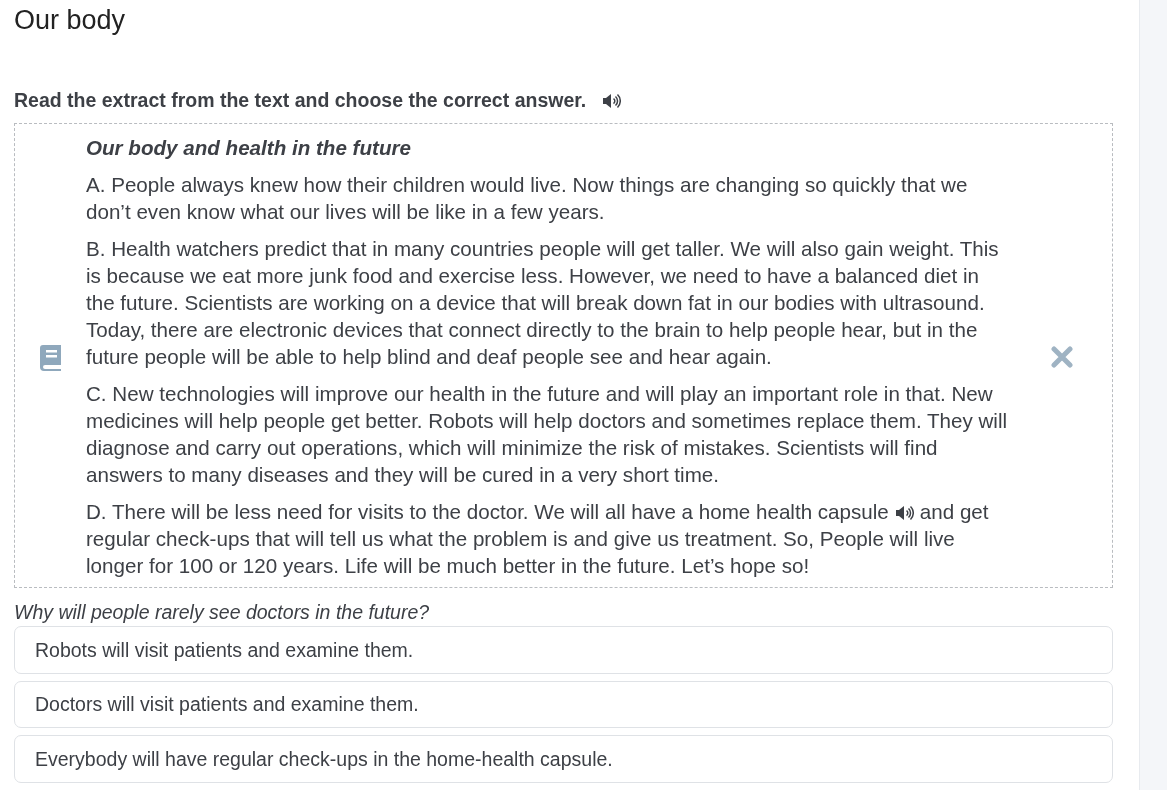 The image size is (1167, 790). I want to click on passage-text: D. There will be less need for visits to the doctor. We will all have a home health capsule, so click(487, 512).